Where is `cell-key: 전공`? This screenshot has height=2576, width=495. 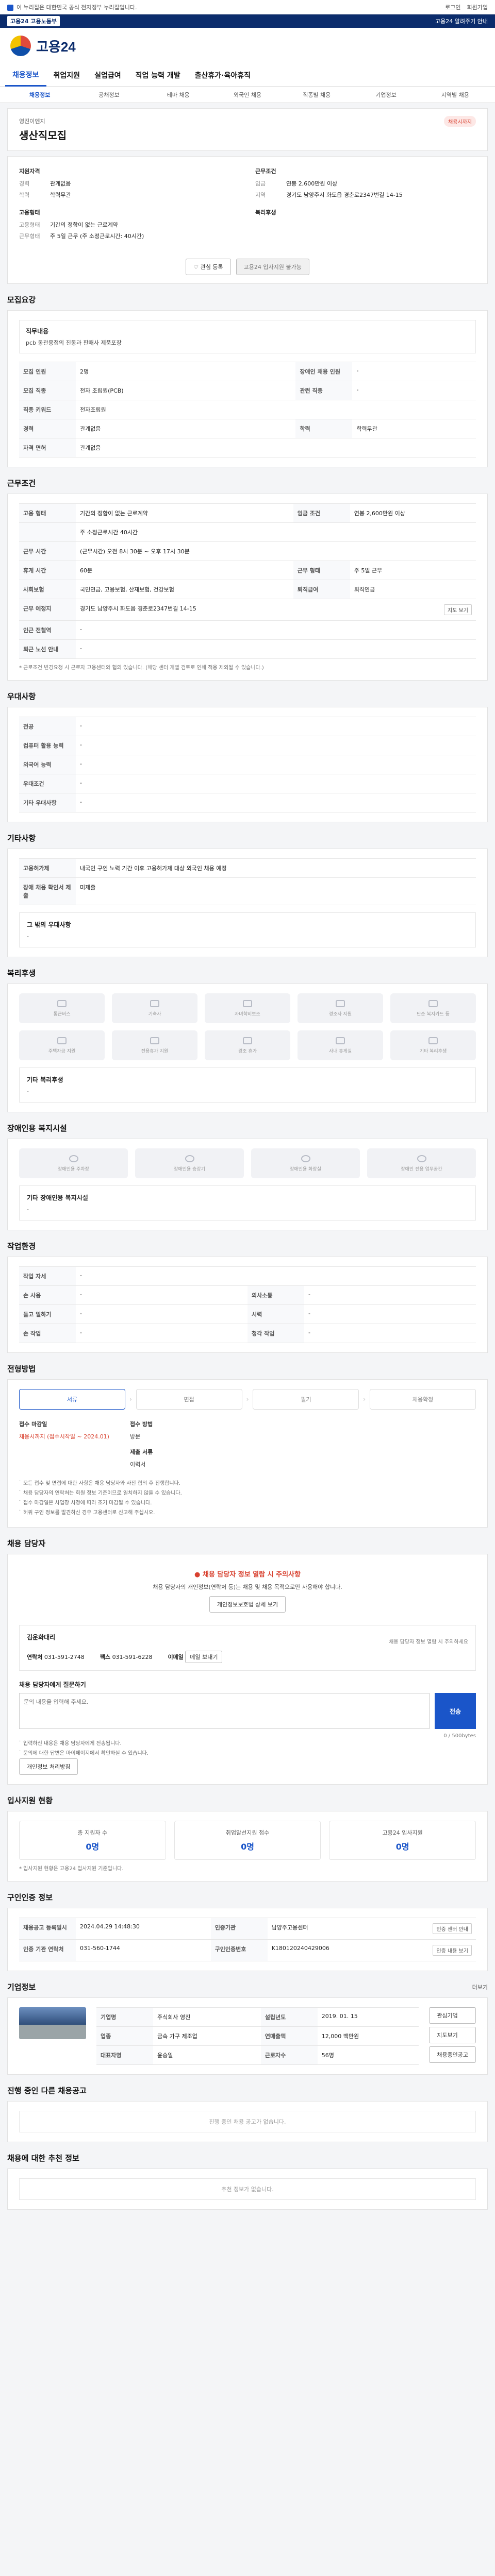
cell-key: 전공 is located at coordinates (47, 726).